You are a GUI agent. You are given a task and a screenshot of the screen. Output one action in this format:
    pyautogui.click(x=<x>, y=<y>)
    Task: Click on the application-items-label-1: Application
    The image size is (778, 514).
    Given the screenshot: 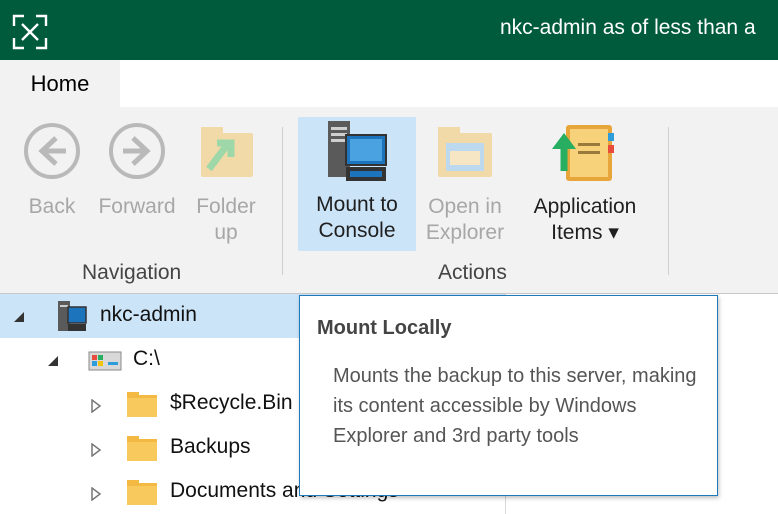 What is the action you would take?
    pyautogui.click(x=585, y=206)
    